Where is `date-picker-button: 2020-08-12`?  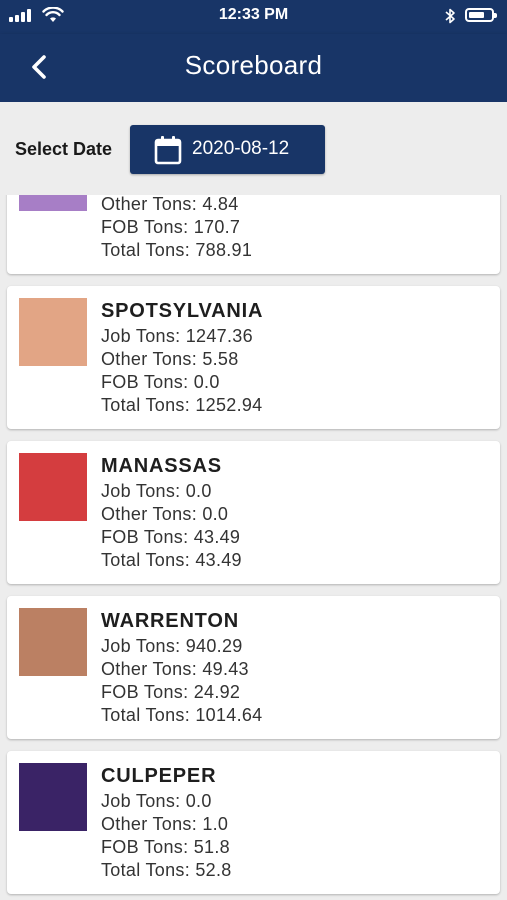
date-picker-button: 2020-08-12 is located at coordinates (227, 149).